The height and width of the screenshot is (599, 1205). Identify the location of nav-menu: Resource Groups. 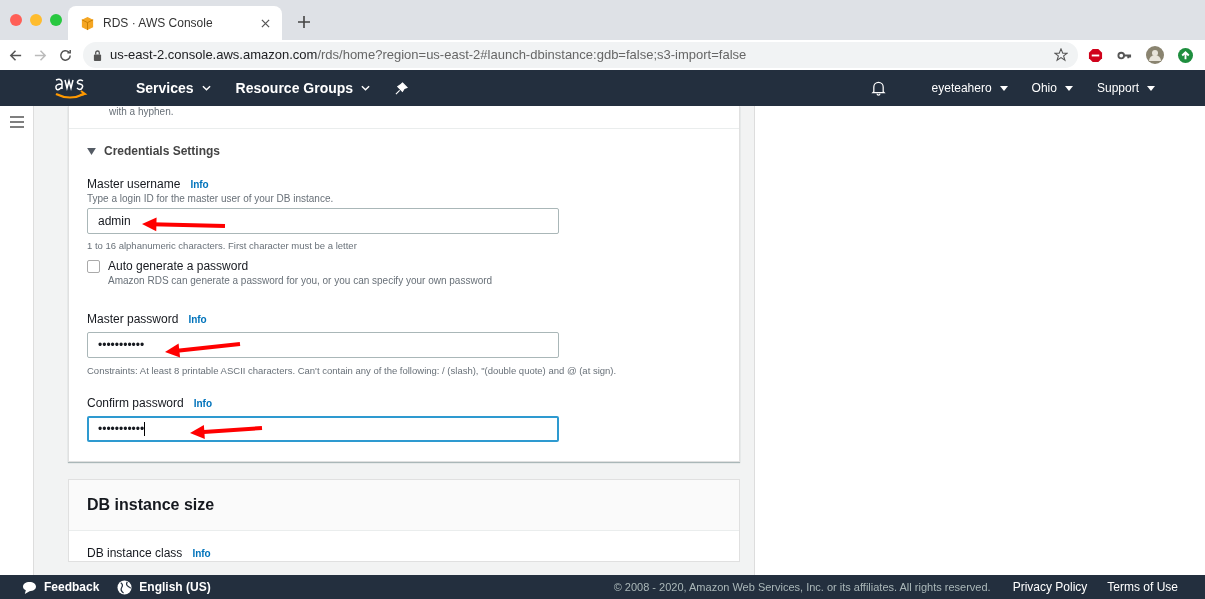
(303, 88).